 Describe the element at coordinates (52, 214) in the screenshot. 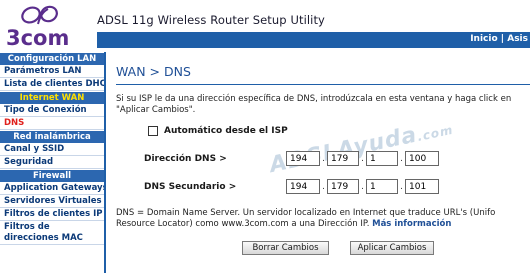

I see `sidebar-item-ip-filters: Filtros de clientes IP` at that location.